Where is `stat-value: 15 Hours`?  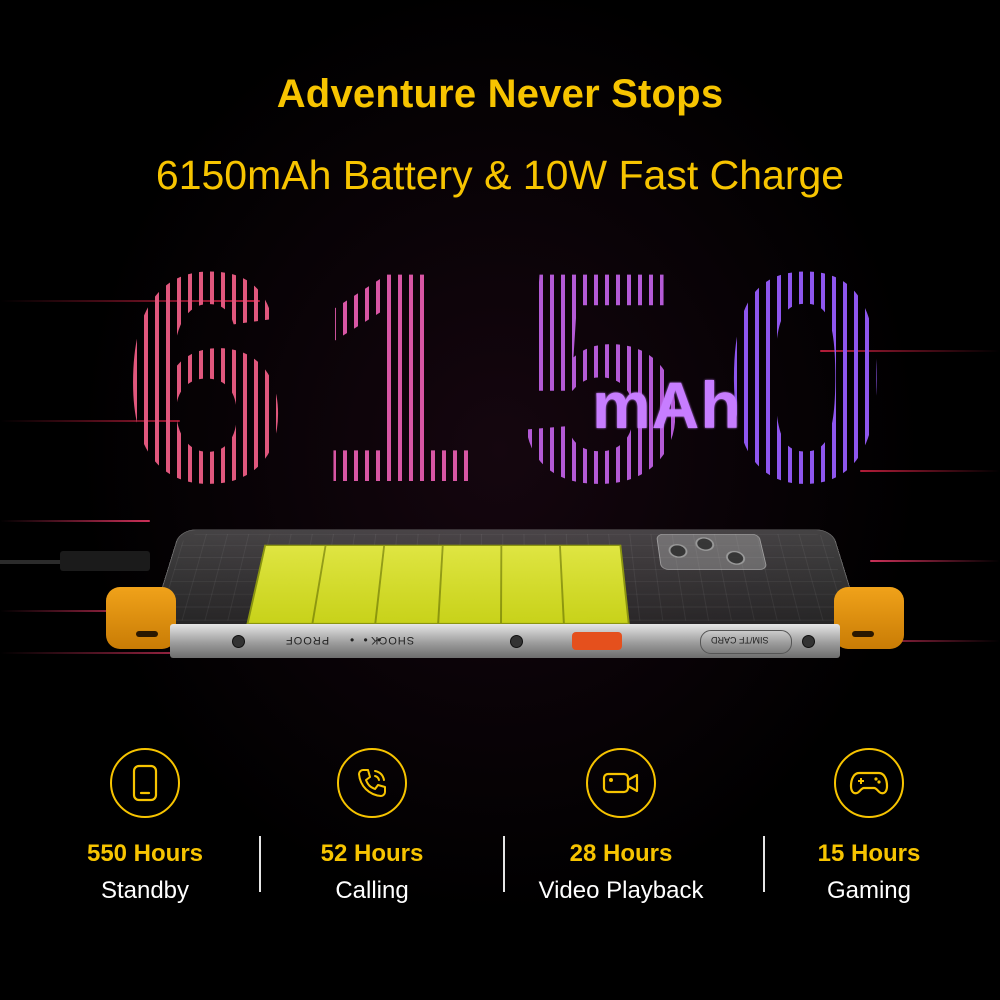
stat-value: 15 Hours is located at coordinates (869, 853).